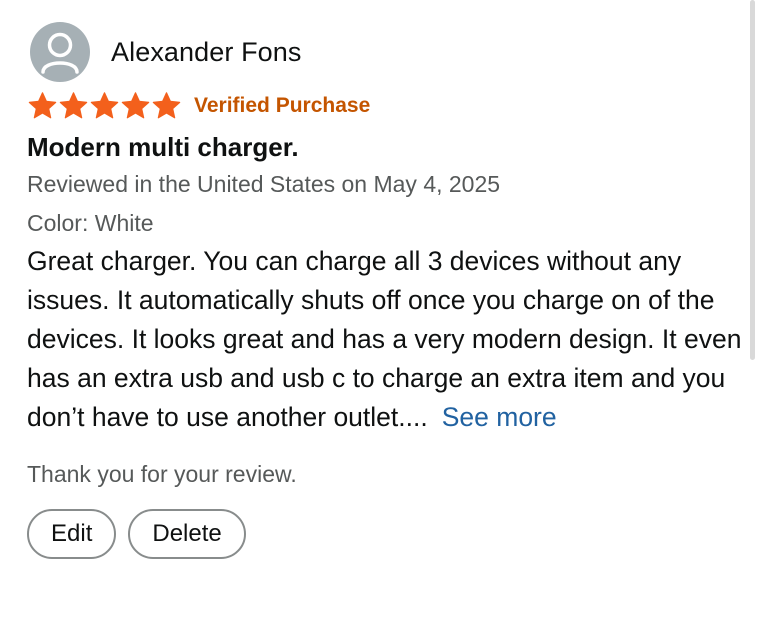  Describe the element at coordinates (282, 105) in the screenshot. I see `verified-purchase-badge: Verified Purchase` at that location.